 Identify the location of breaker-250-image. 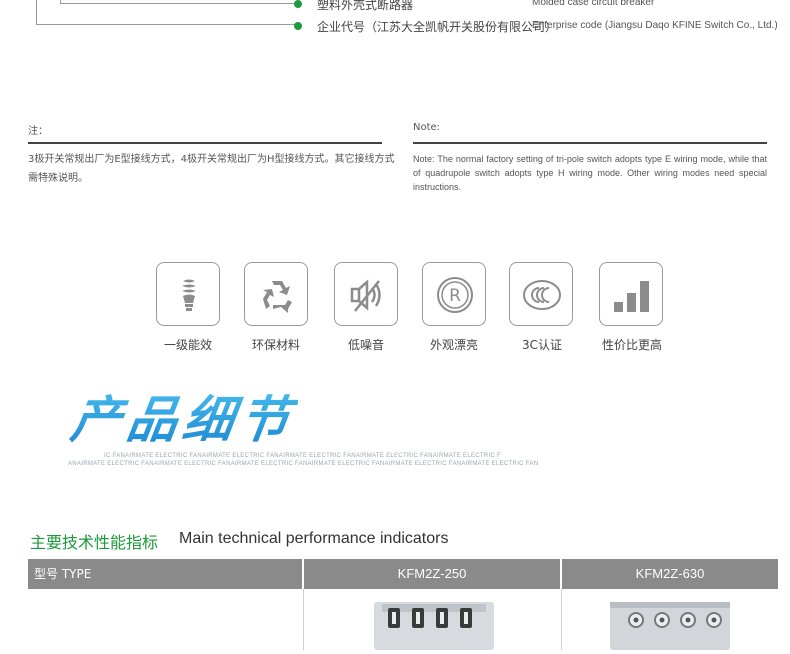
(434, 626).